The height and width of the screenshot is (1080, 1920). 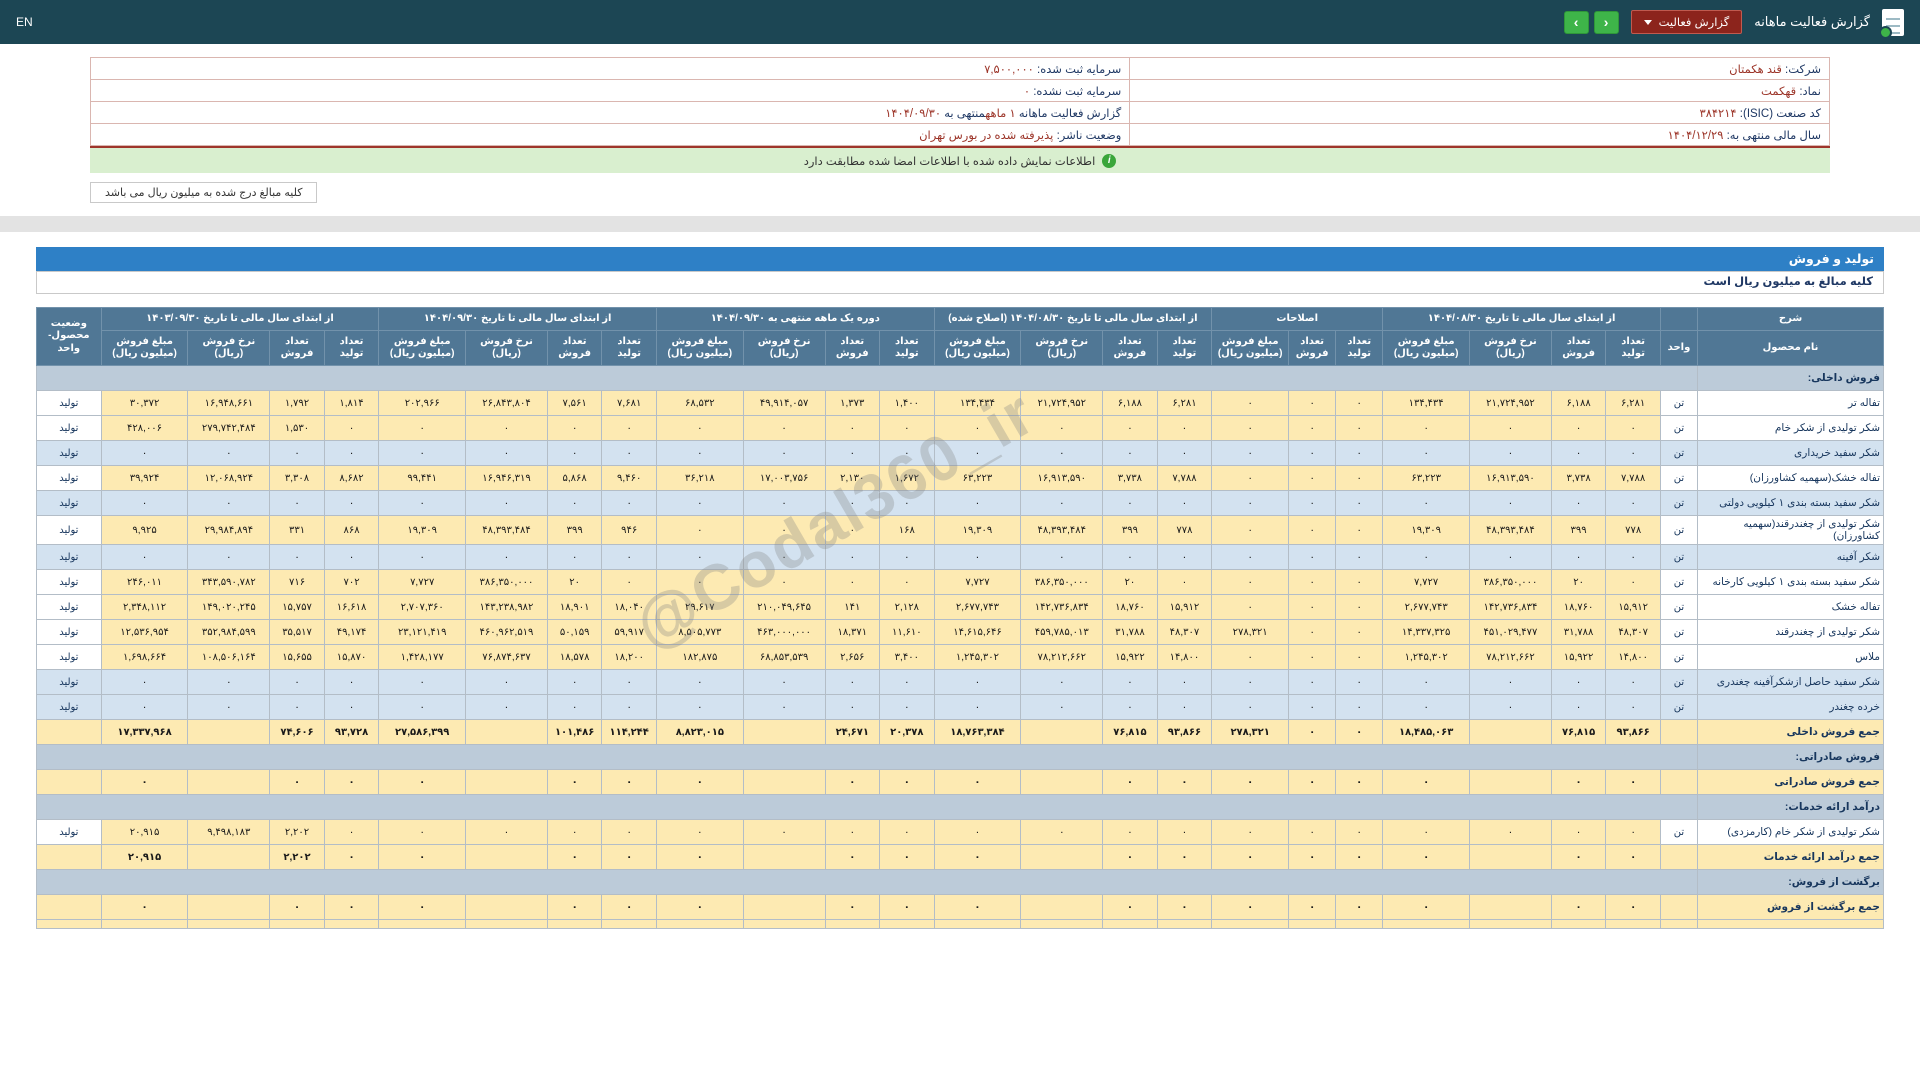 I want to click on value-cell: ۱۸,۰۴۰, so click(x=629, y=607).